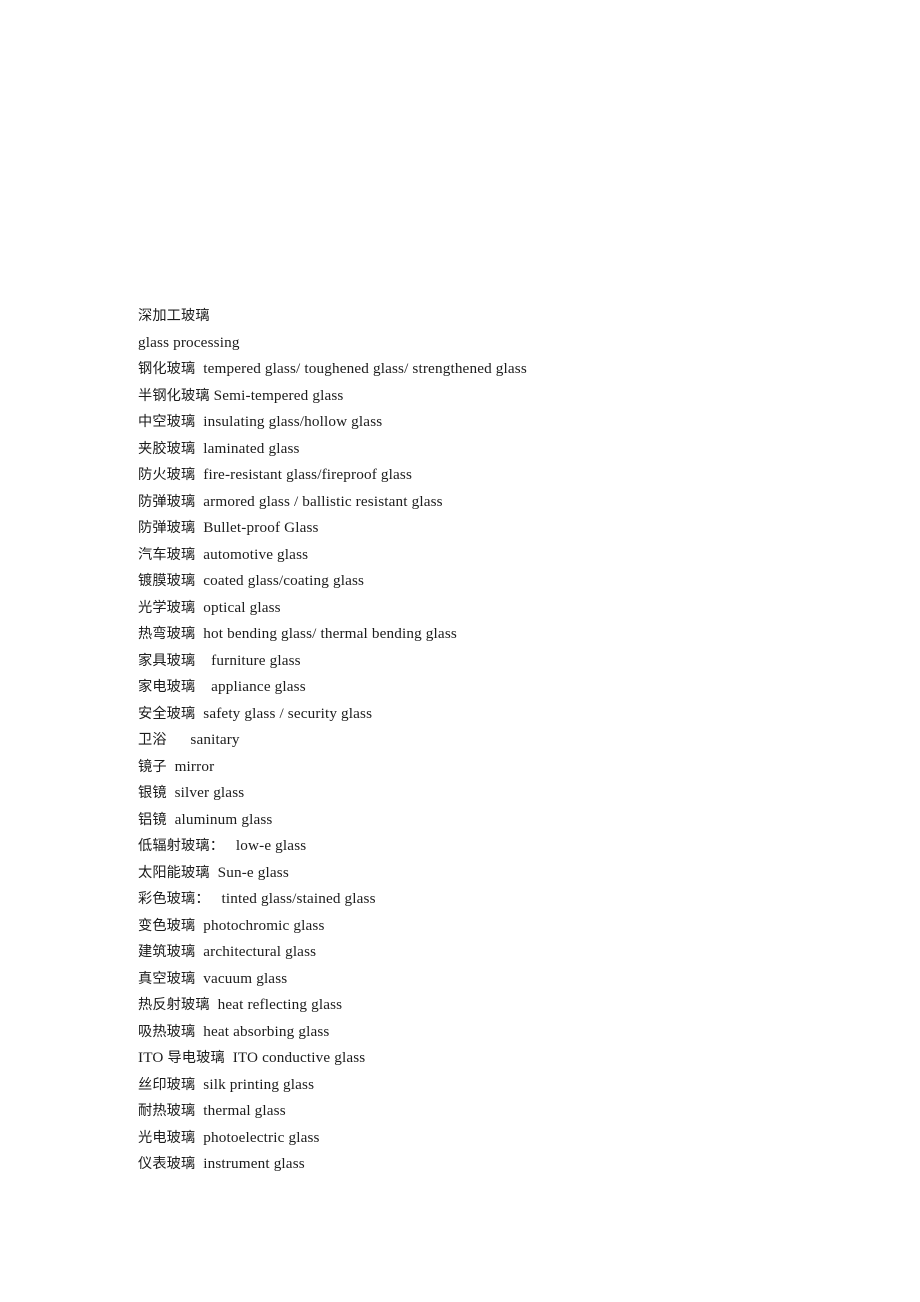  I want to click on cjk-term: 卫浴, so click(152, 740).